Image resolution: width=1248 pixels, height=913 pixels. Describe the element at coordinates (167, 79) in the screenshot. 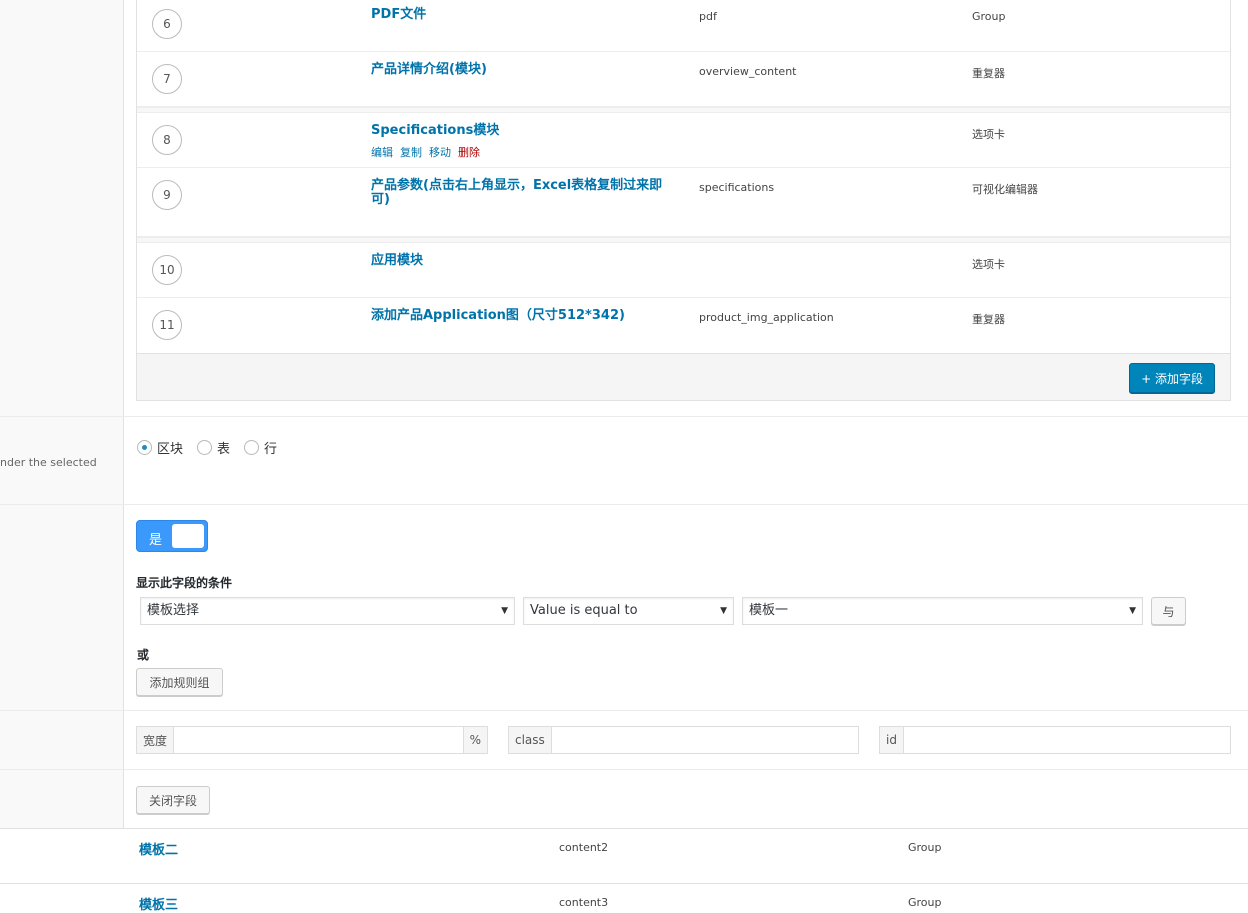

I see `order-number: 7` at that location.